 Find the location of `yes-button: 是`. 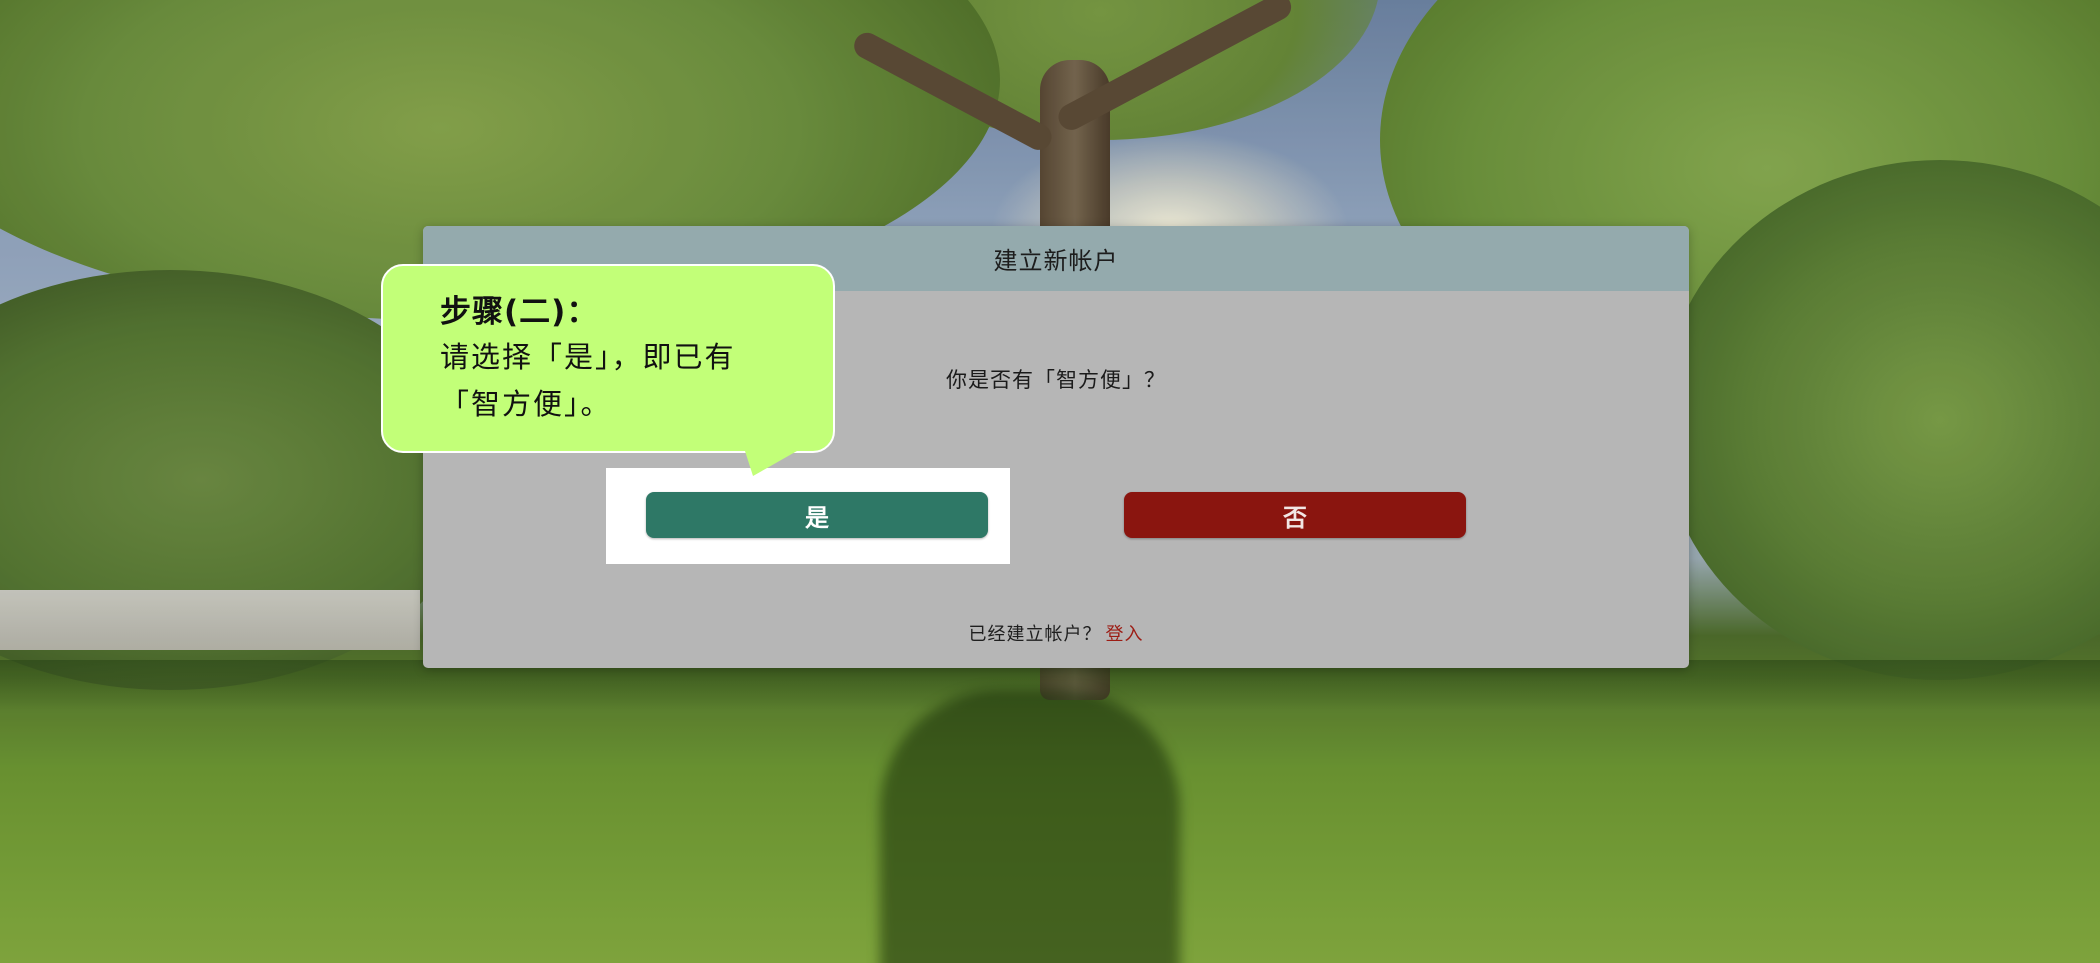

yes-button: 是 is located at coordinates (817, 515).